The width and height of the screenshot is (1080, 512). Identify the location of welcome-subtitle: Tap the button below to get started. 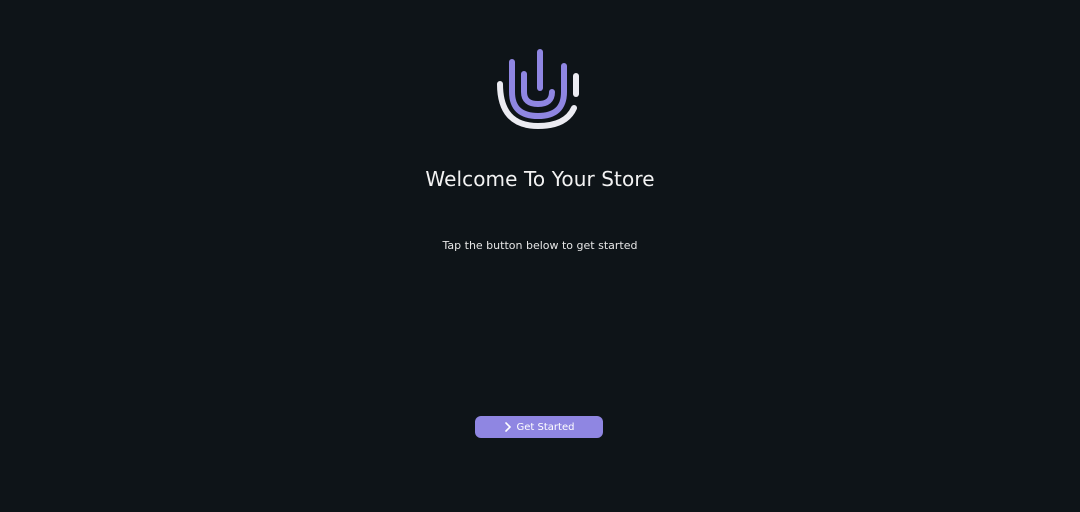
(540, 245).